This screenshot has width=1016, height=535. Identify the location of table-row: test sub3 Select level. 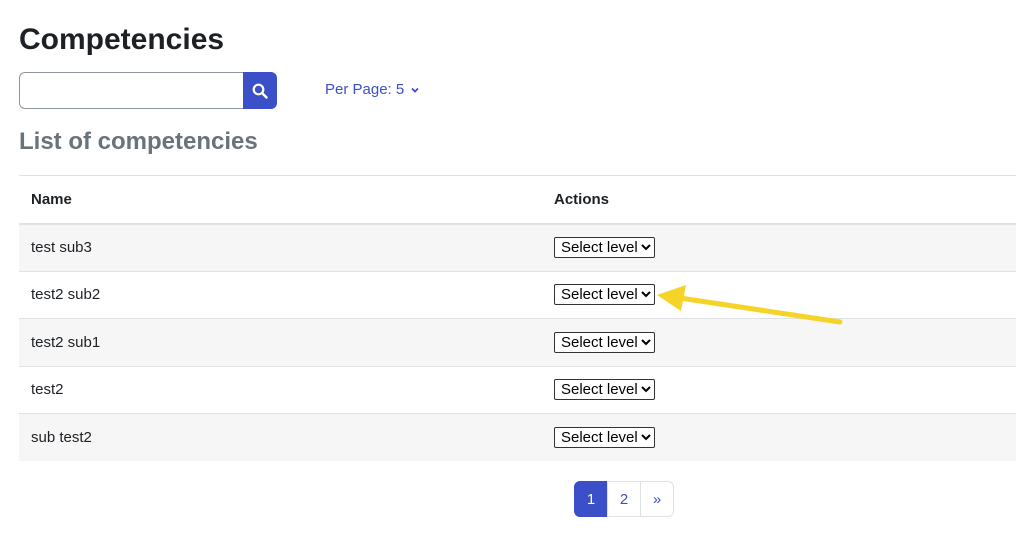
(517, 247).